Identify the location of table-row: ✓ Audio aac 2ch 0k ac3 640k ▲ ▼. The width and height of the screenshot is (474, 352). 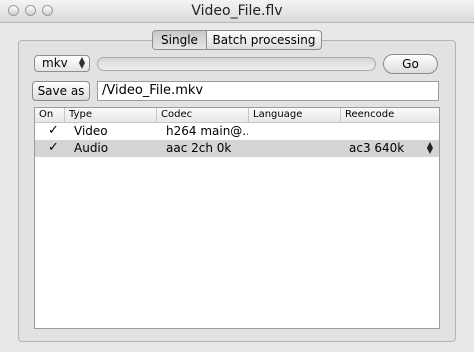
(237, 148).